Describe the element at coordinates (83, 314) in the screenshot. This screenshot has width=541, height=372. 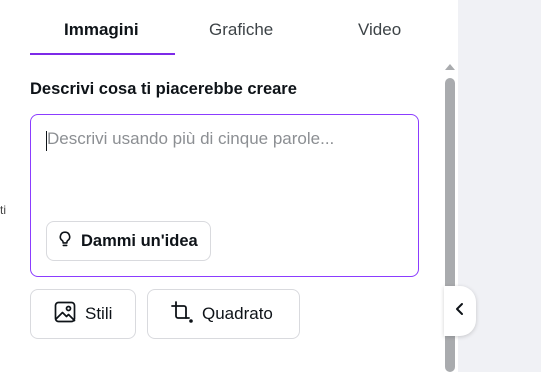
I see `styles-button: Stili` at that location.